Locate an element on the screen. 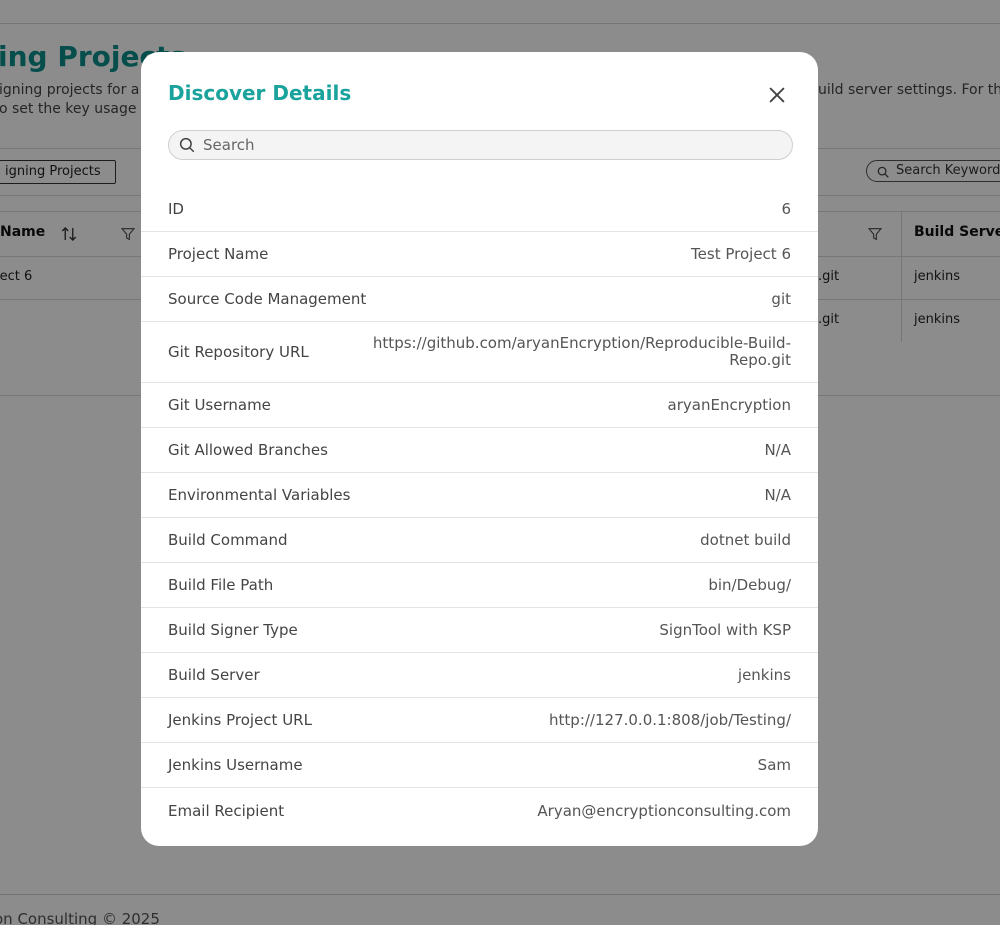 The width and height of the screenshot is (1000, 925). details-search is located at coordinates (480, 145).